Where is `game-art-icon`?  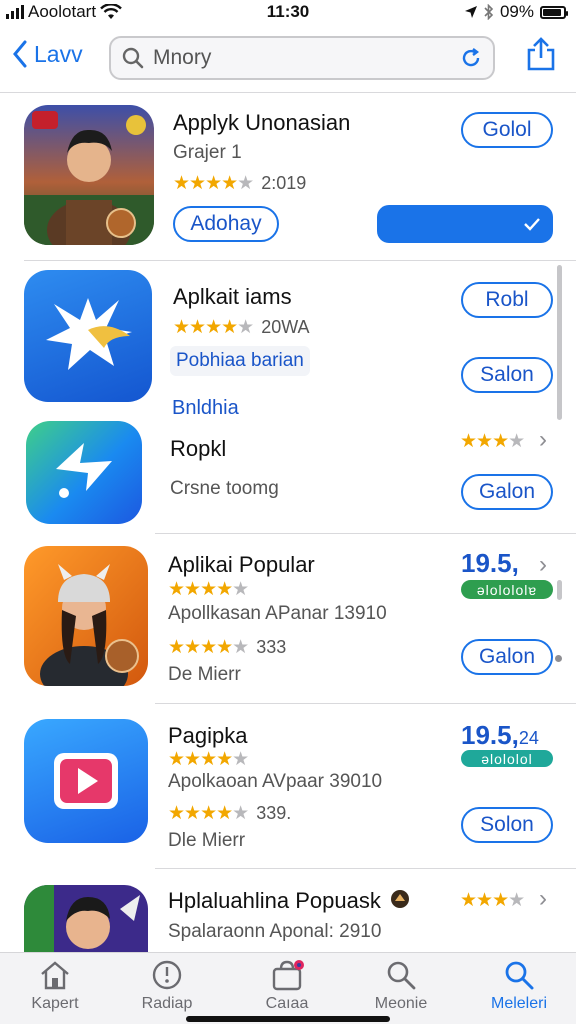 game-art-icon is located at coordinates (89, 175).